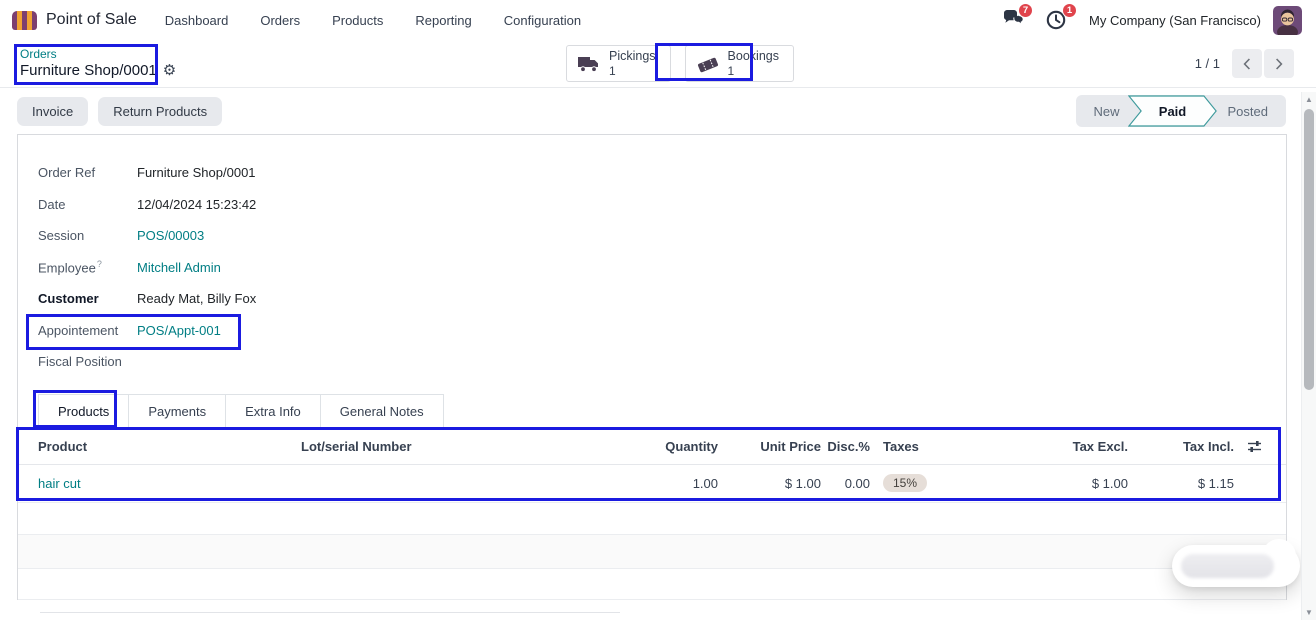  I want to click on date-value: 12/04/2024 15:23:42, so click(196, 204).